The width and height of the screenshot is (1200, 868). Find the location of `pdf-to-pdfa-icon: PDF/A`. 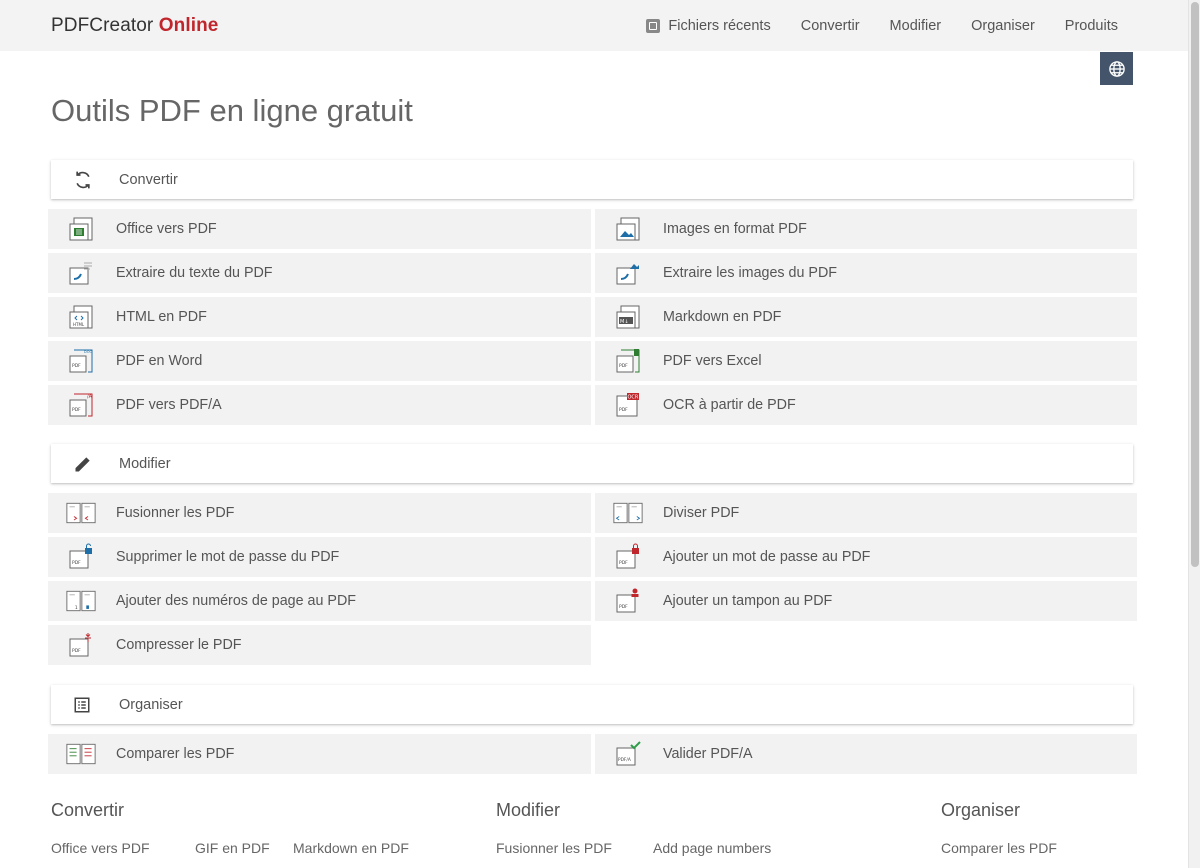

pdf-to-pdfa-icon: PDF/A is located at coordinates (81, 405).